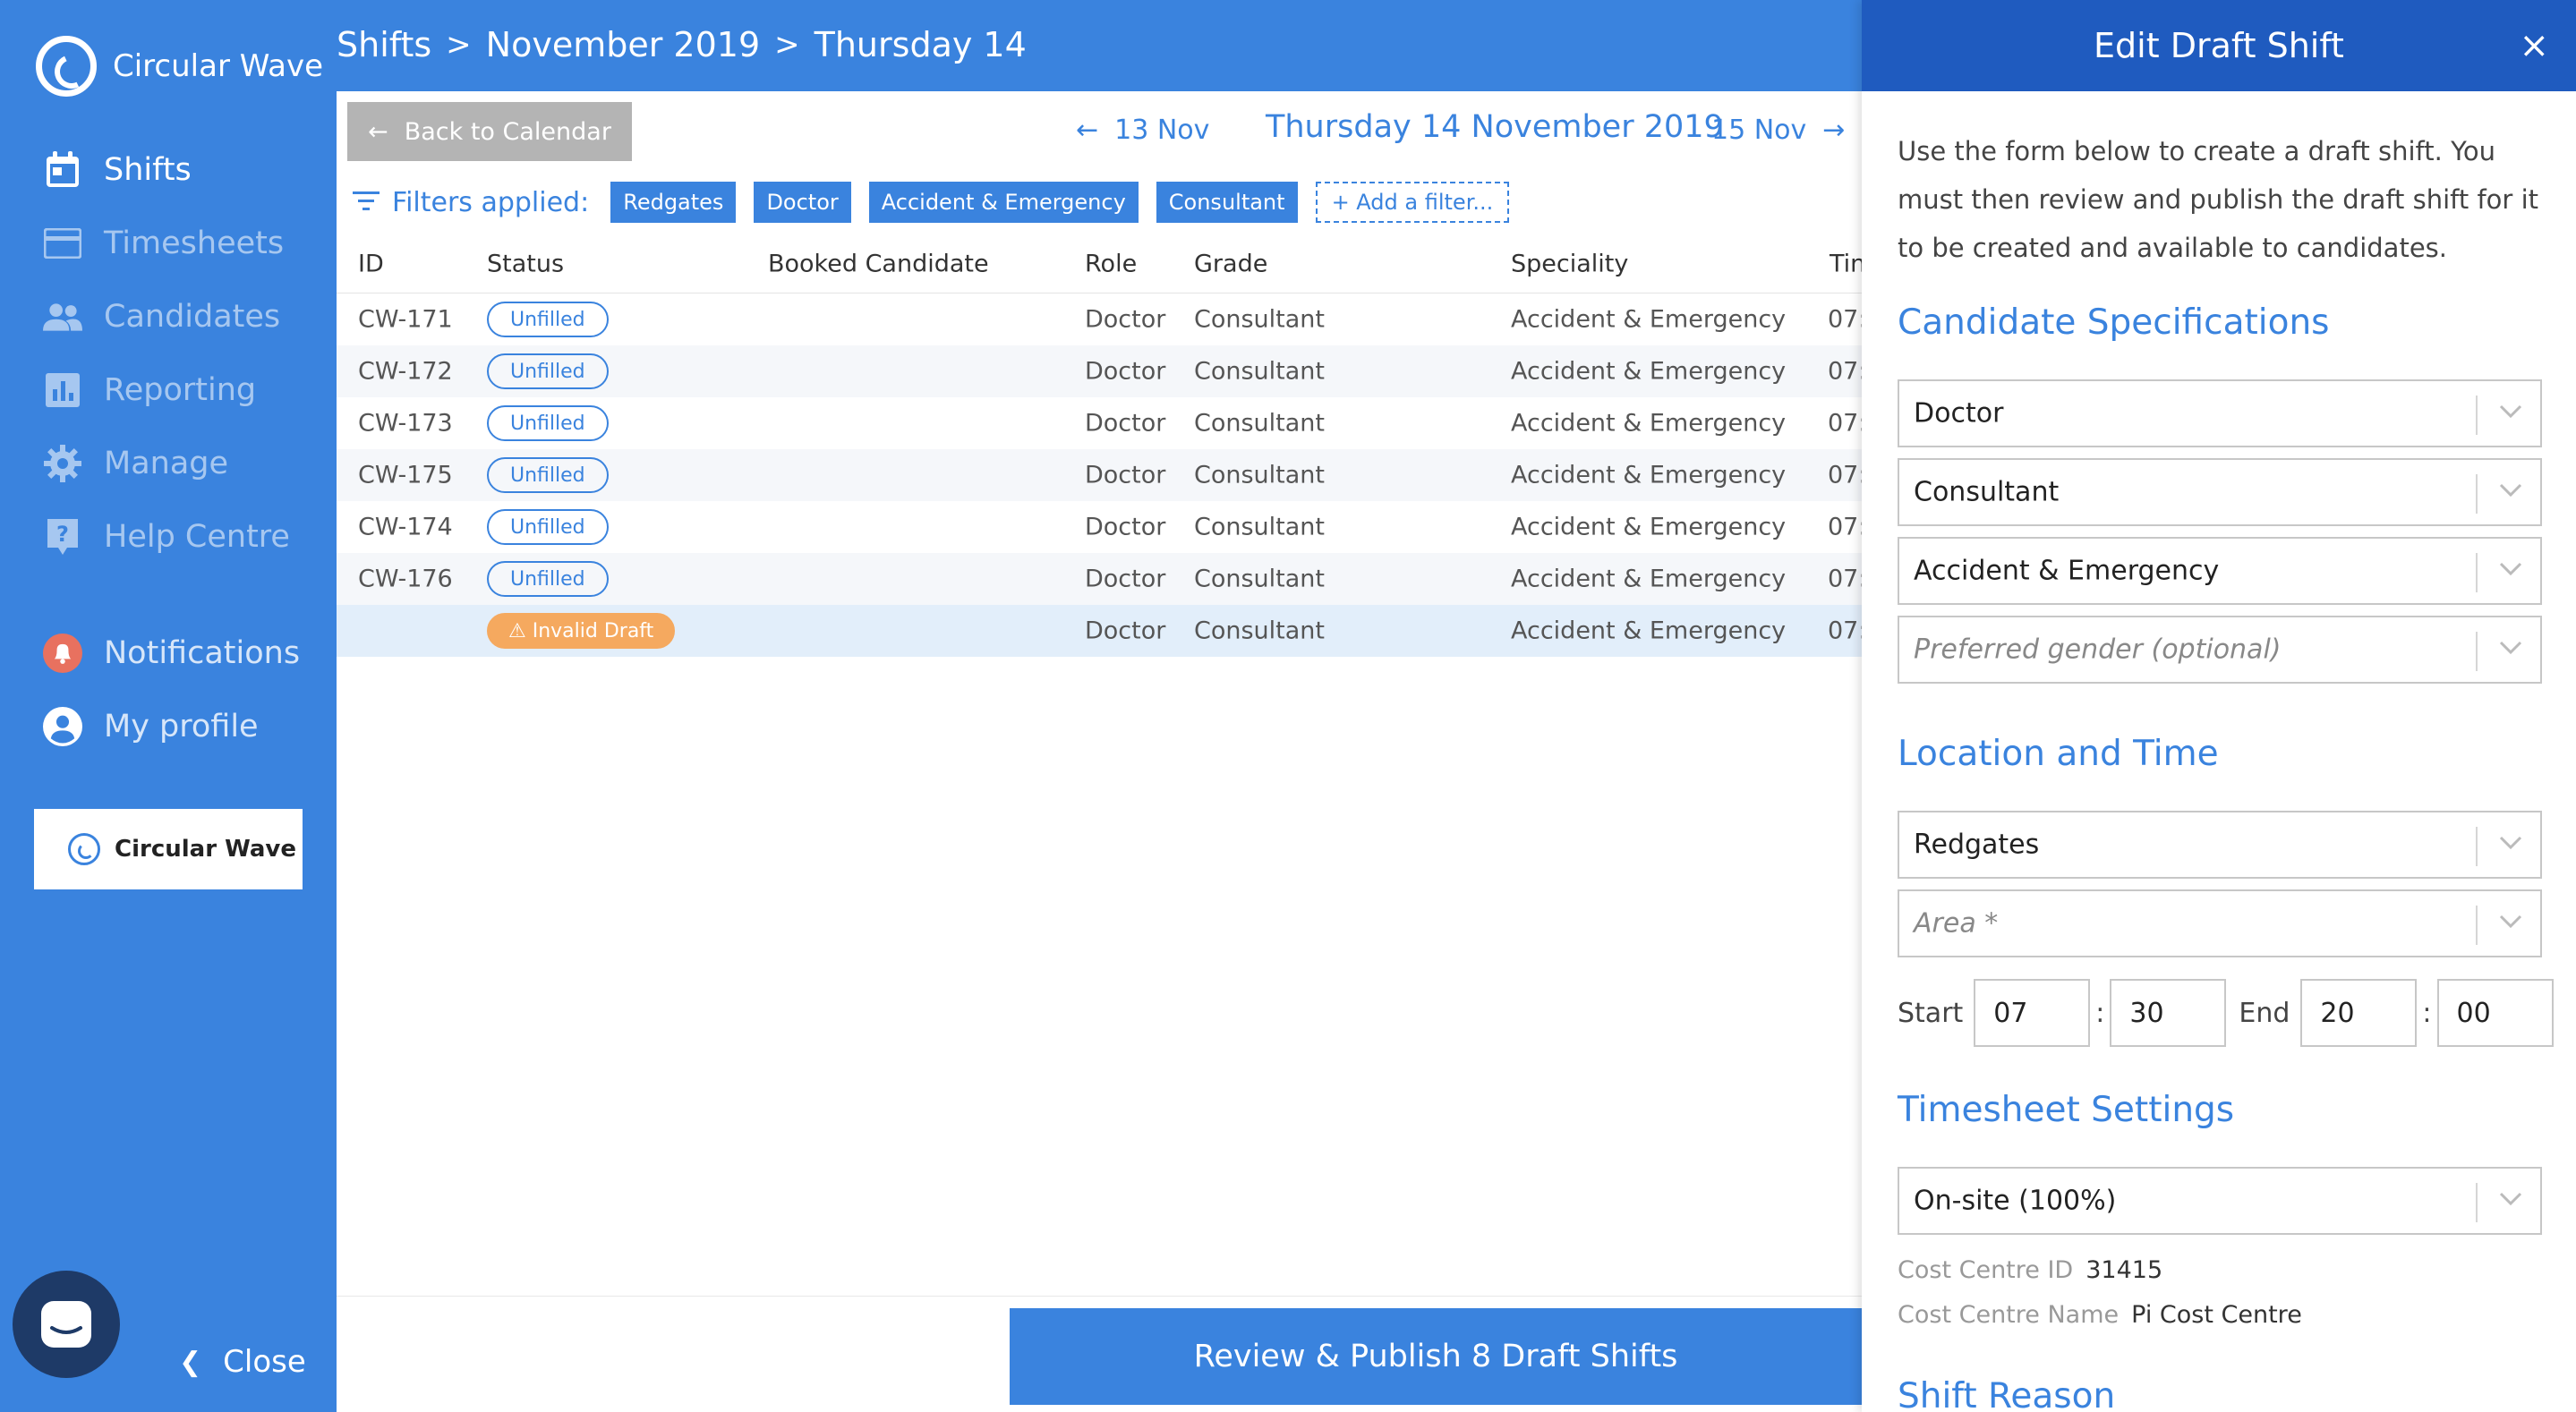 The height and width of the screenshot is (1412, 2576). What do you see at coordinates (168, 849) in the screenshot?
I see `organisation-card: Circular Wave` at bounding box center [168, 849].